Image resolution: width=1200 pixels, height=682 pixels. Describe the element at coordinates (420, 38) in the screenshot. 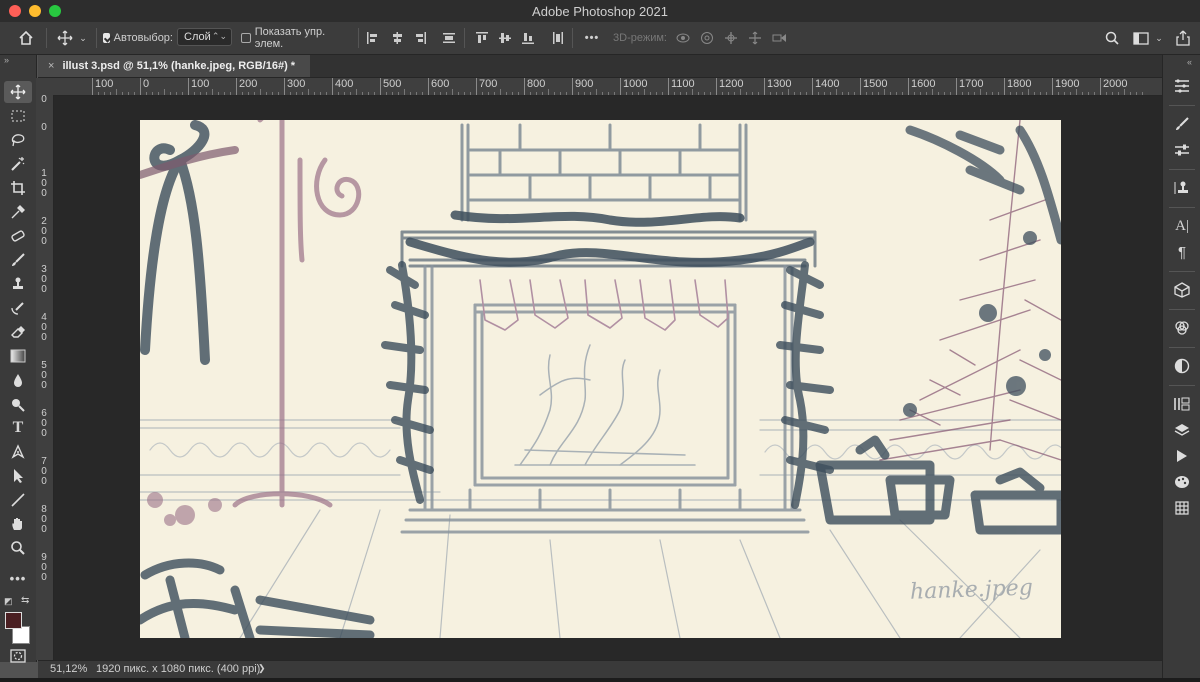

I see `align-right-icon` at that location.